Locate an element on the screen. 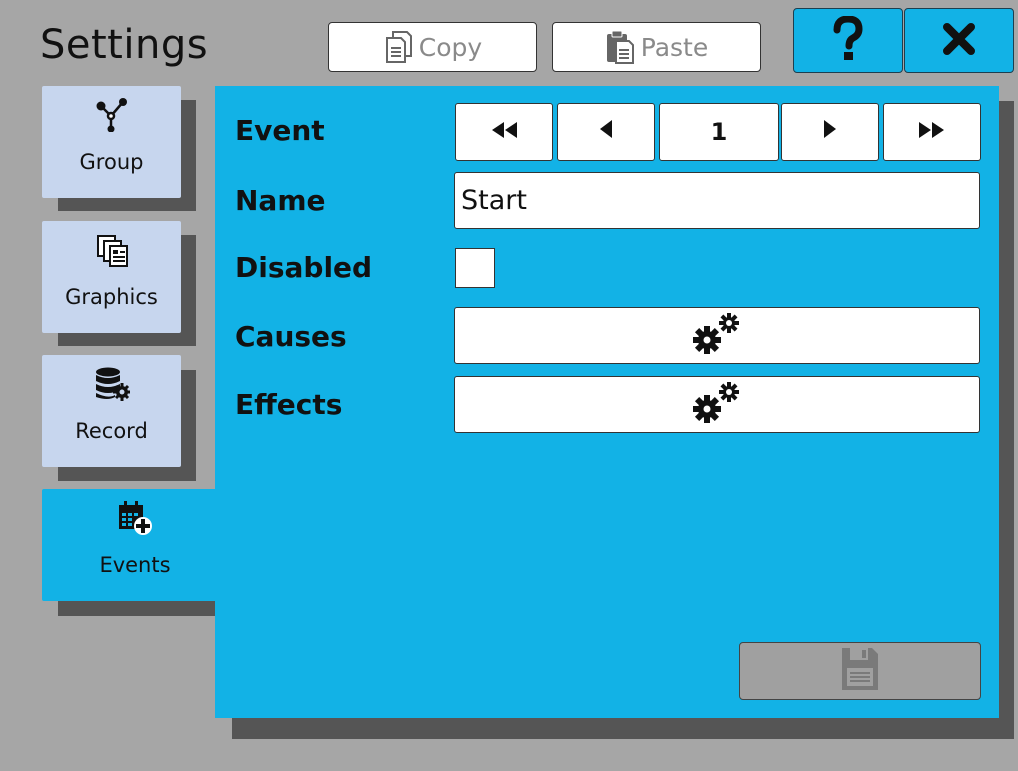 The height and width of the screenshot is (771, 1018). next-icon is located at coordinates (830, 132).